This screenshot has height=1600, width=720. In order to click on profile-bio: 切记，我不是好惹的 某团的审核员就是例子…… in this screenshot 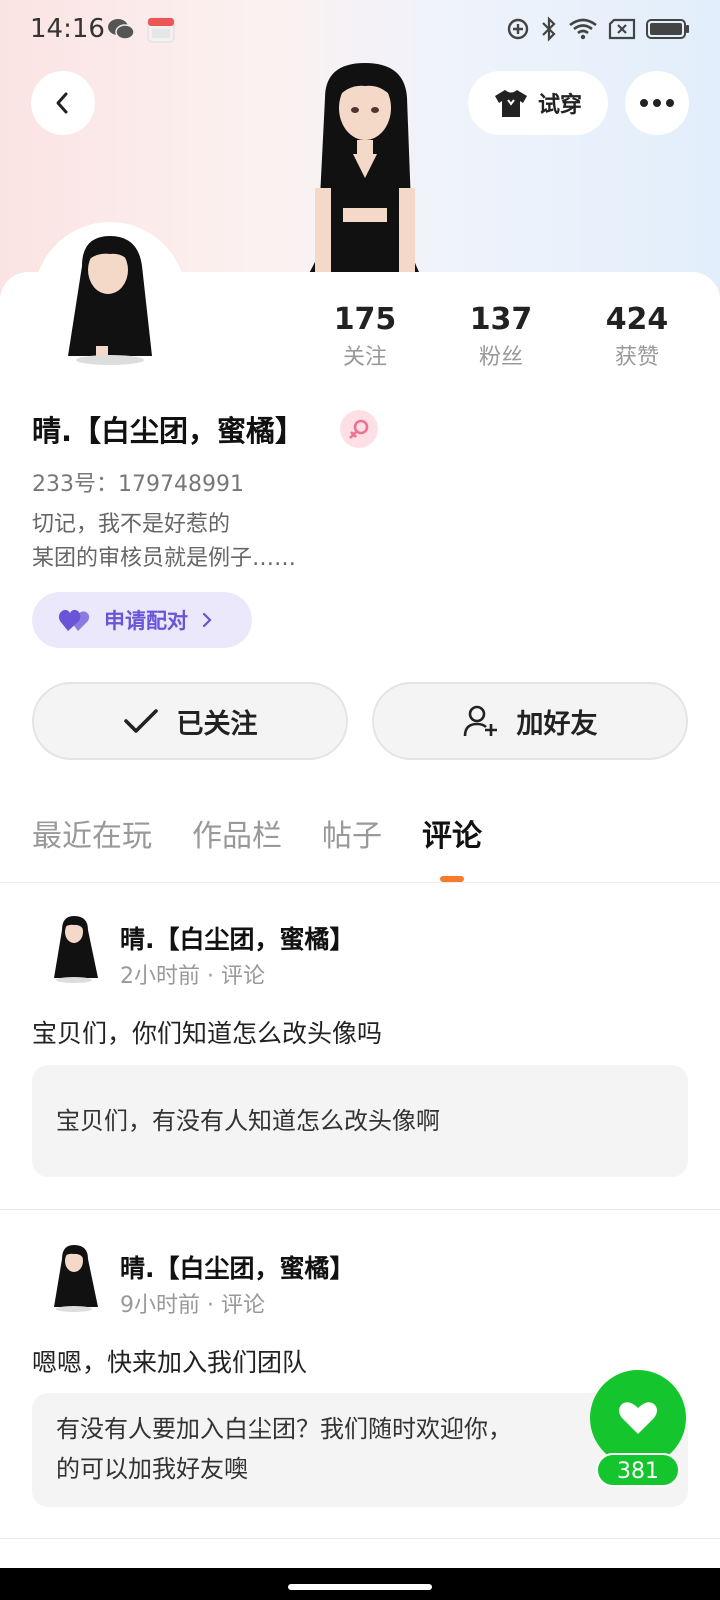, I will do `click(164, 542)`.